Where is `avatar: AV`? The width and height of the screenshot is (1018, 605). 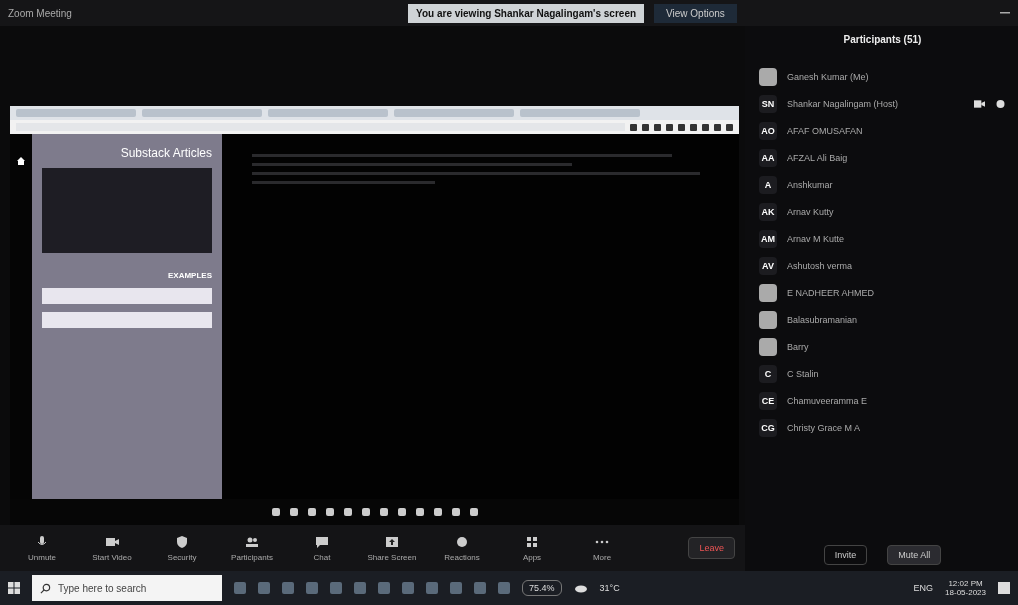 avatar: AV is located at coordinates (768, 265).